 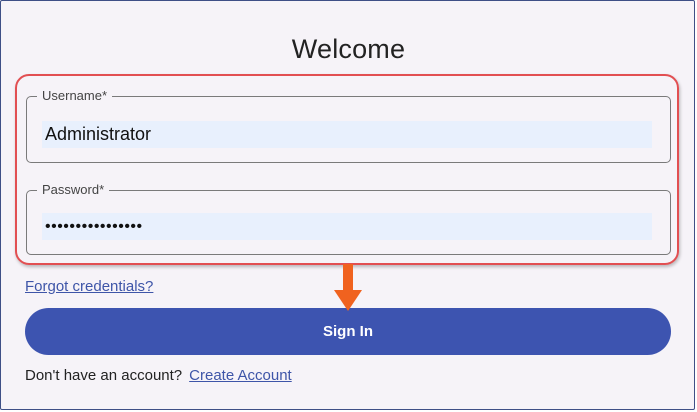 What do you see at coordinates (347, 226) in the screenshot?
I see `password-input: ••••••••••••••••` at bounding box center [347, 226].